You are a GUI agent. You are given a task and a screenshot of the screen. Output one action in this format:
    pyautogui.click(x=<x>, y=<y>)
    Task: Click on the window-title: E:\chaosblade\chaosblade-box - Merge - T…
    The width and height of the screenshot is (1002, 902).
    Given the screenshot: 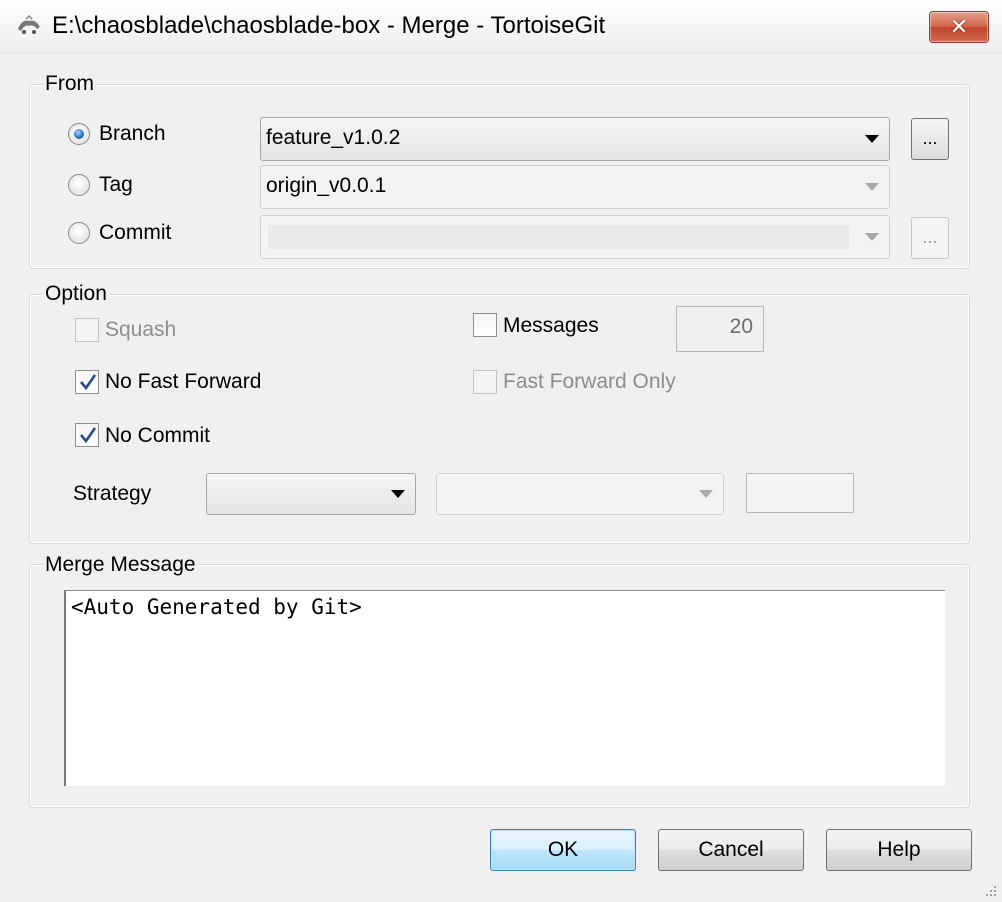 What is the action you would take?
    pyautogui.click(x=329, y=25)
    